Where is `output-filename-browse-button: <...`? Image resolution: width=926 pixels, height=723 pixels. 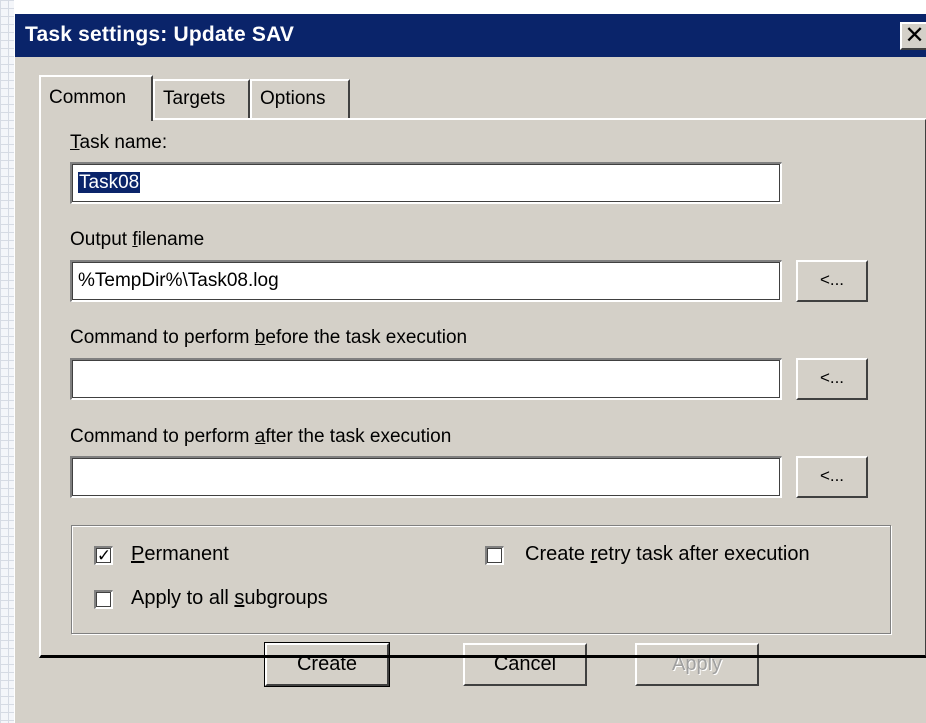
output-filename-browse-button: <... is located at coordinates (832, 281).